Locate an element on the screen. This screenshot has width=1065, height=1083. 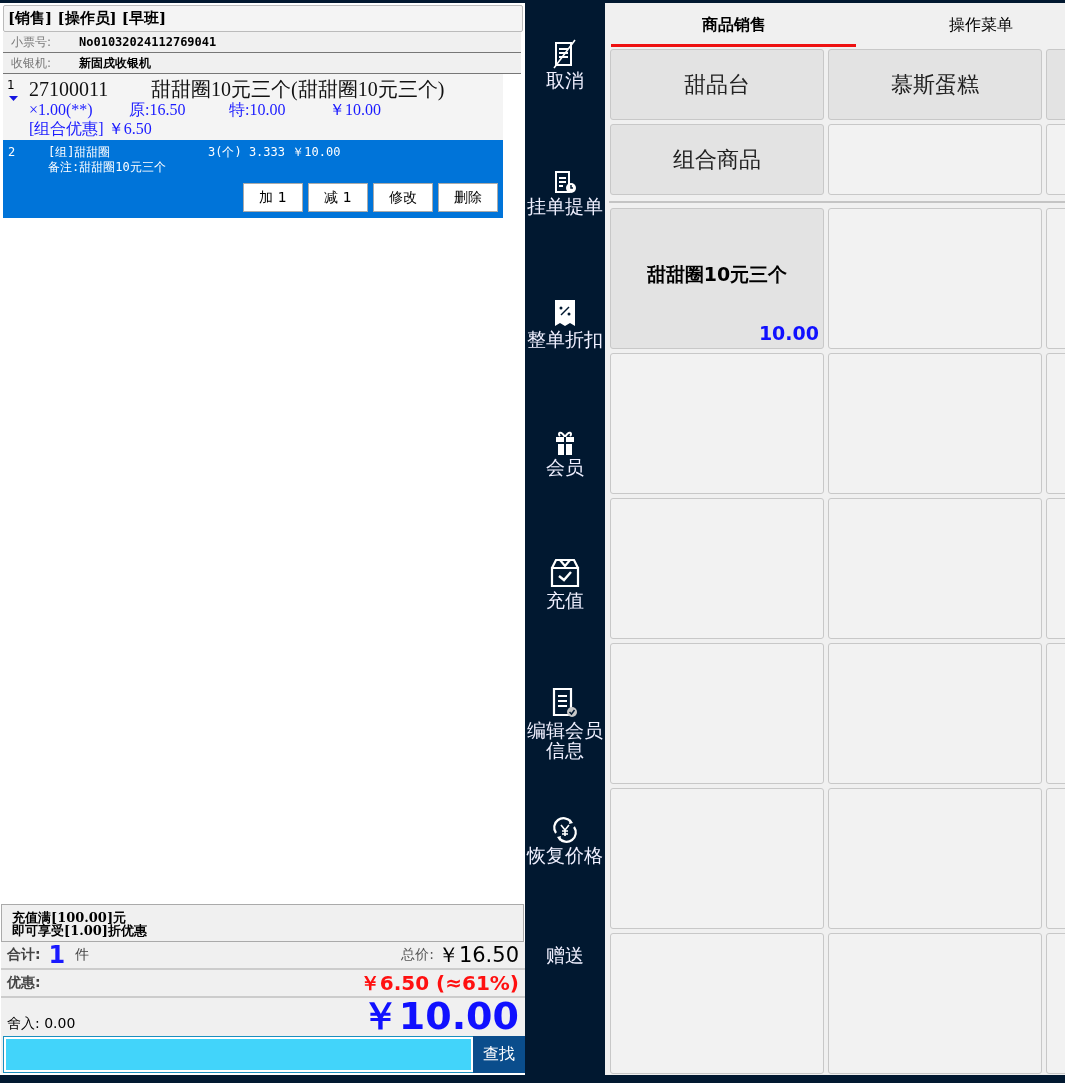
quantity: ×1.00(**) is located at coordinates (61, 109).